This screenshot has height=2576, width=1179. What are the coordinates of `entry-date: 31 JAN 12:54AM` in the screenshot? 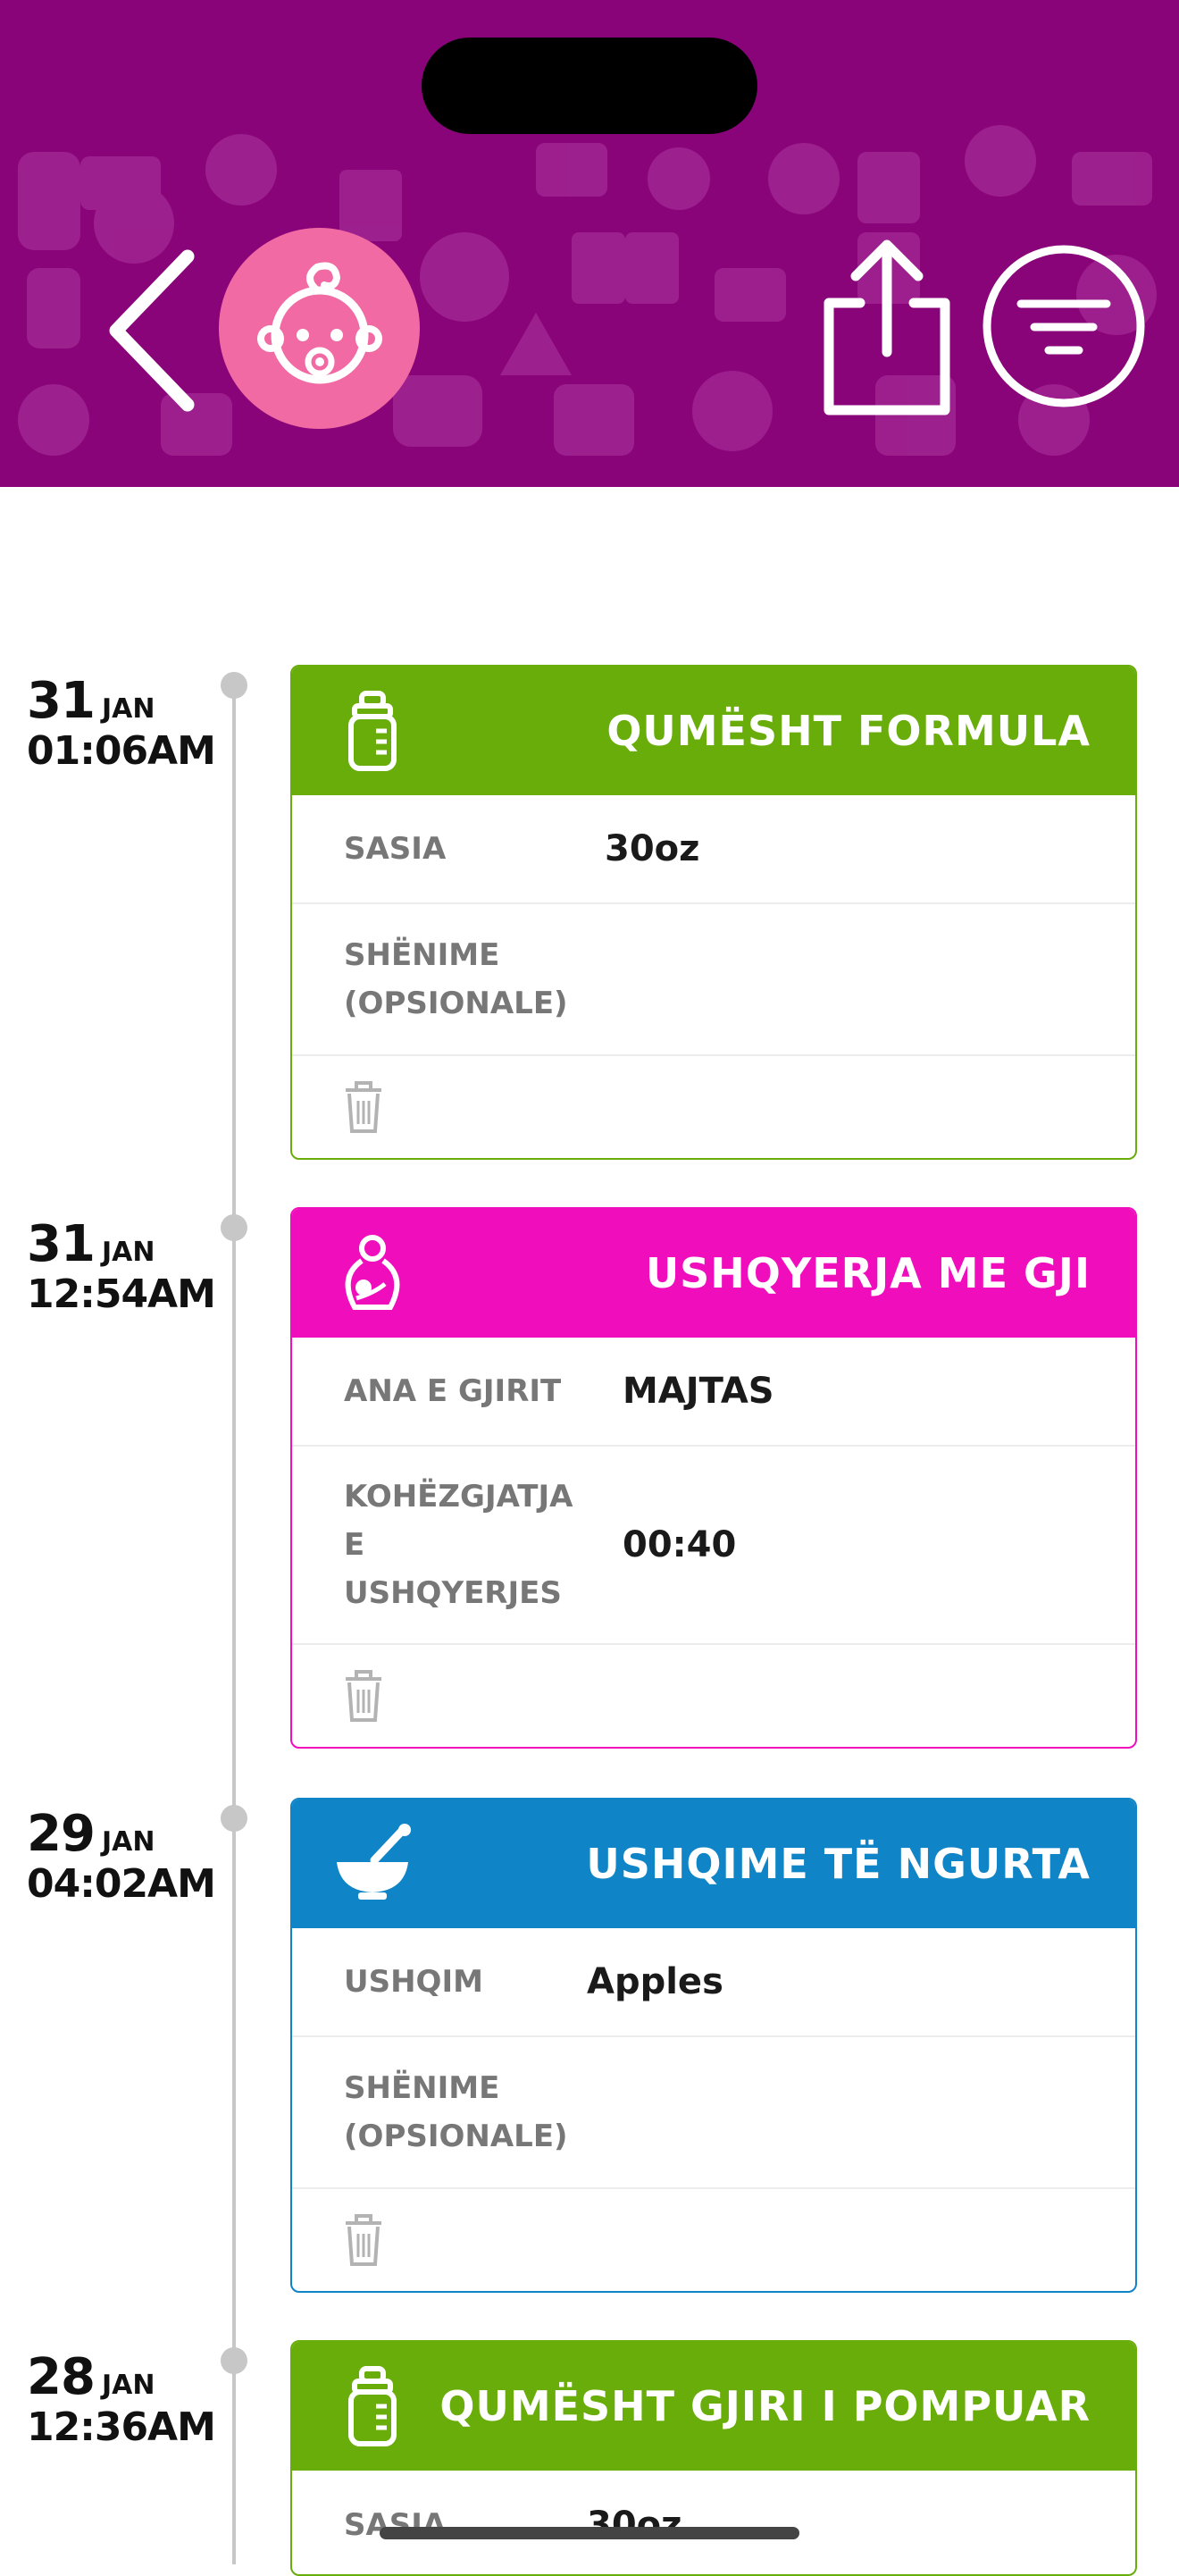 It's located at (129, 1266).